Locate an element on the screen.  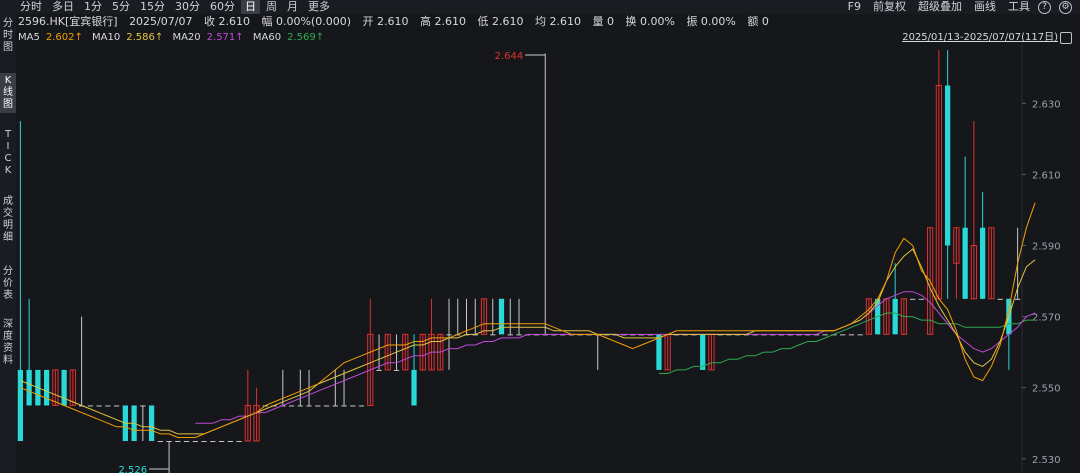
y-tick-label: 2.550 is located at coordinates (1046, 389).